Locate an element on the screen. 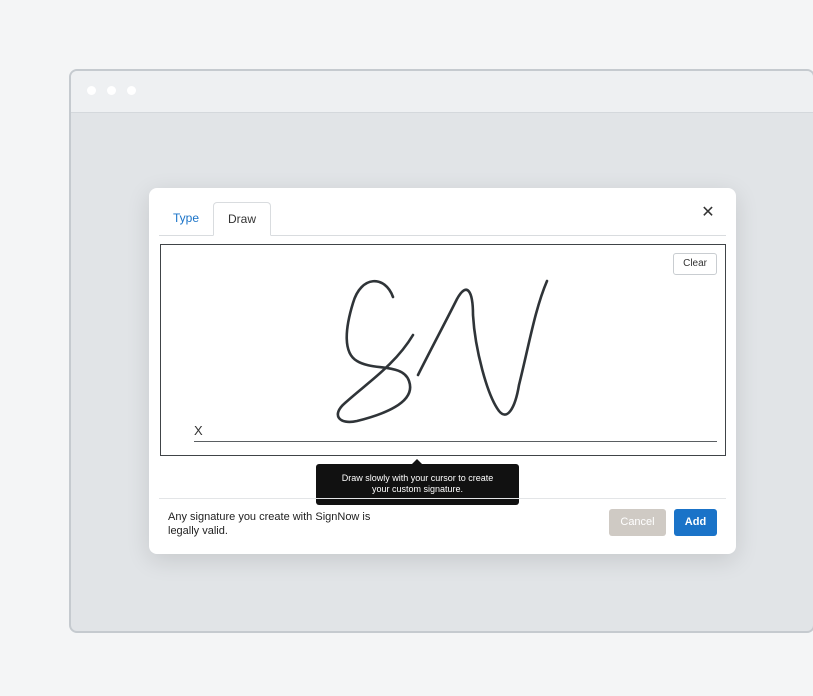 Image resolution: width=813 pixels, height=696 pixels. signature-baseline is located at coordinates (455, 441).